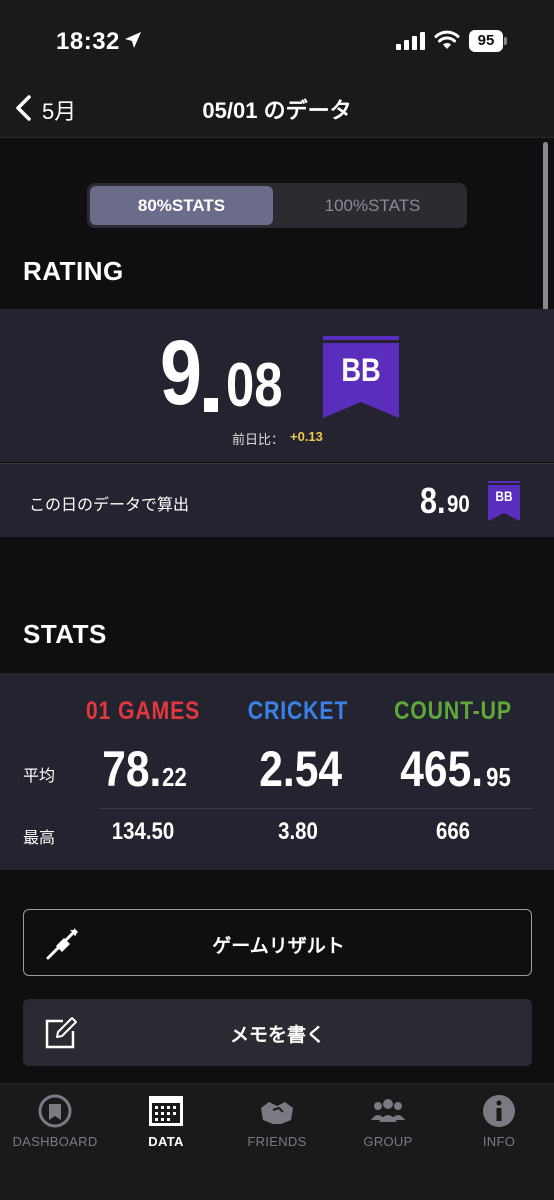 This screenshot has width=554, height=1200. I want to click on day-calculated-rating-row: この日のデータで算出 8. 90 BB, so click(277, 500).